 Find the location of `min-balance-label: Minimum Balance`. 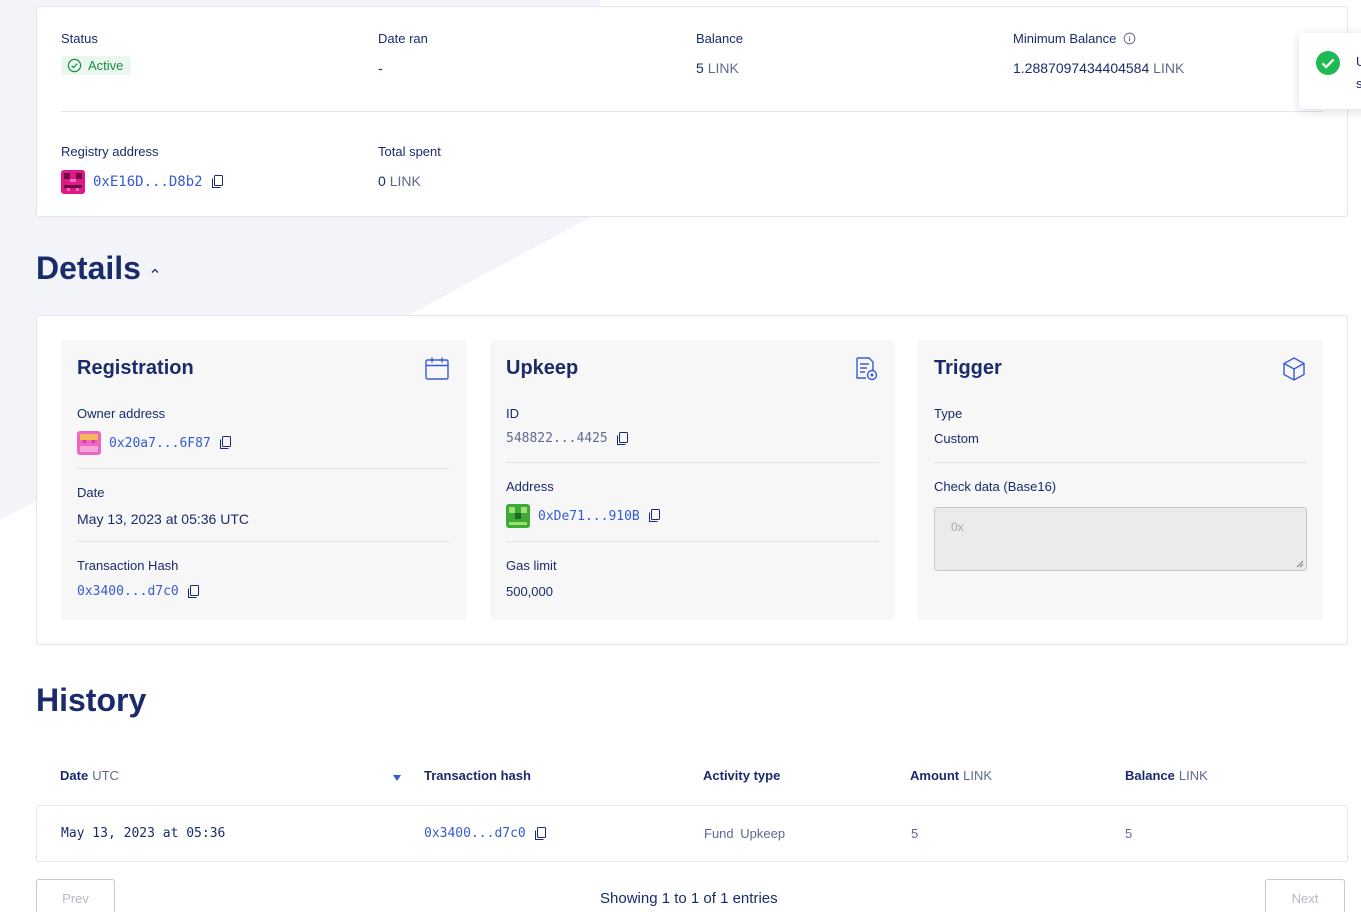

min-balance-label: Minimum Balance is located at coordinates (1065, 38).